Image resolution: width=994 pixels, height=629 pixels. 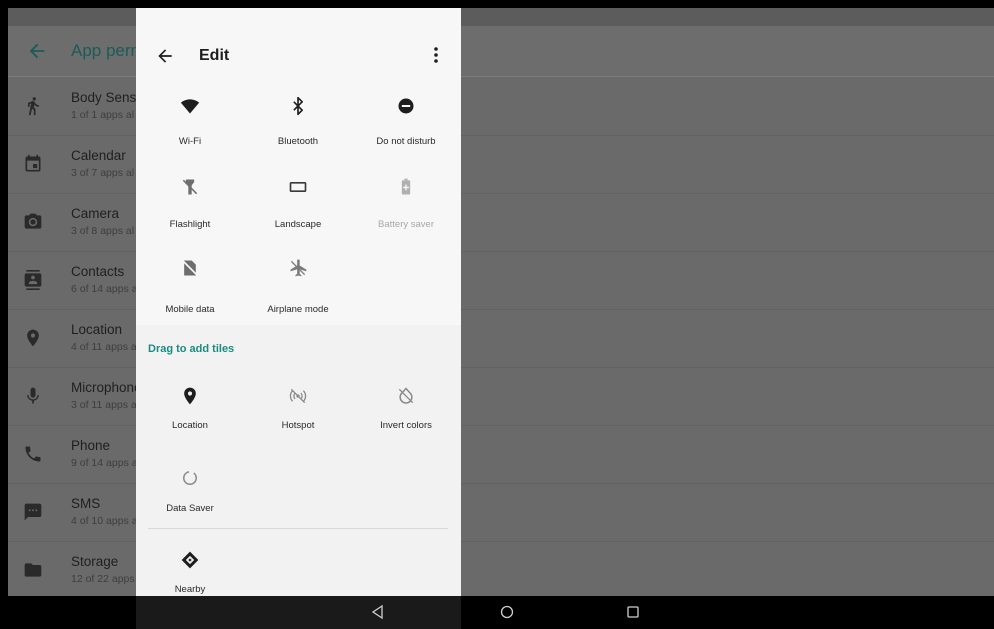 What do you see at coordinates (33, 221) in the screenshot?
I see `camera-icon` at bounding box center [33, 221].